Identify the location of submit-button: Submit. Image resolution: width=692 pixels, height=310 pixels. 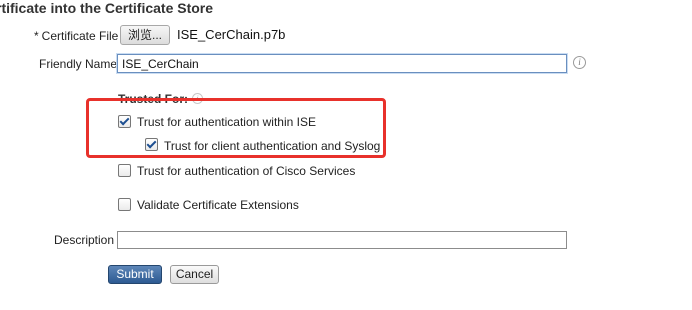
(135, 274).